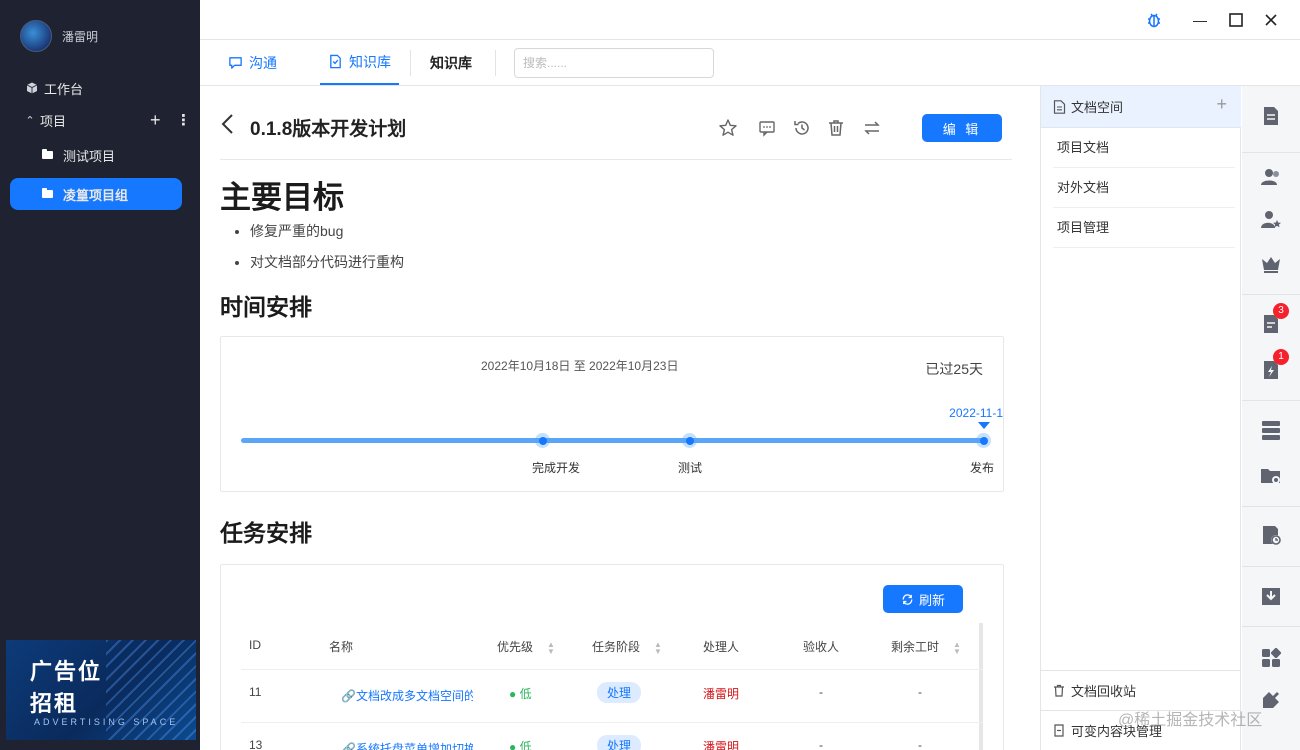 The width and height of the screenshot is (1300, 750). I want to click on swap-icon, so click(872, 128).